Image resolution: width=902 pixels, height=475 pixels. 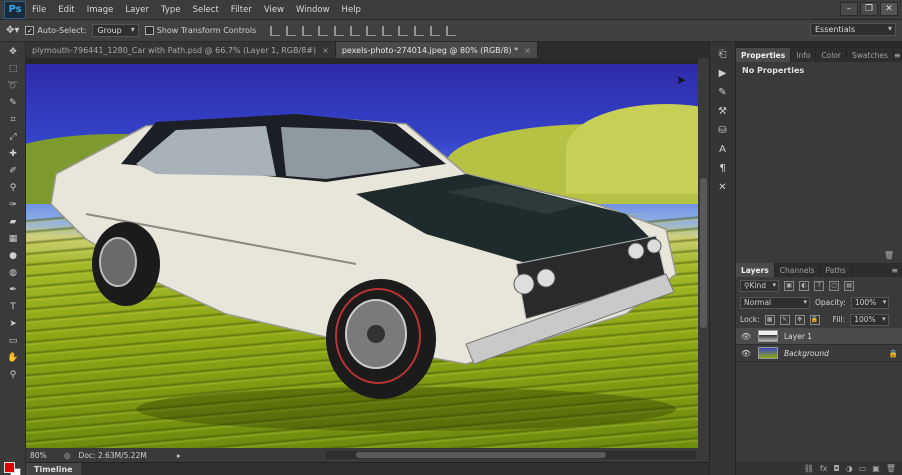 What do you see at coordinates (137, 10) in the screenshot?
I see `menu-layer: Layer` at bounding box center [137, 10].